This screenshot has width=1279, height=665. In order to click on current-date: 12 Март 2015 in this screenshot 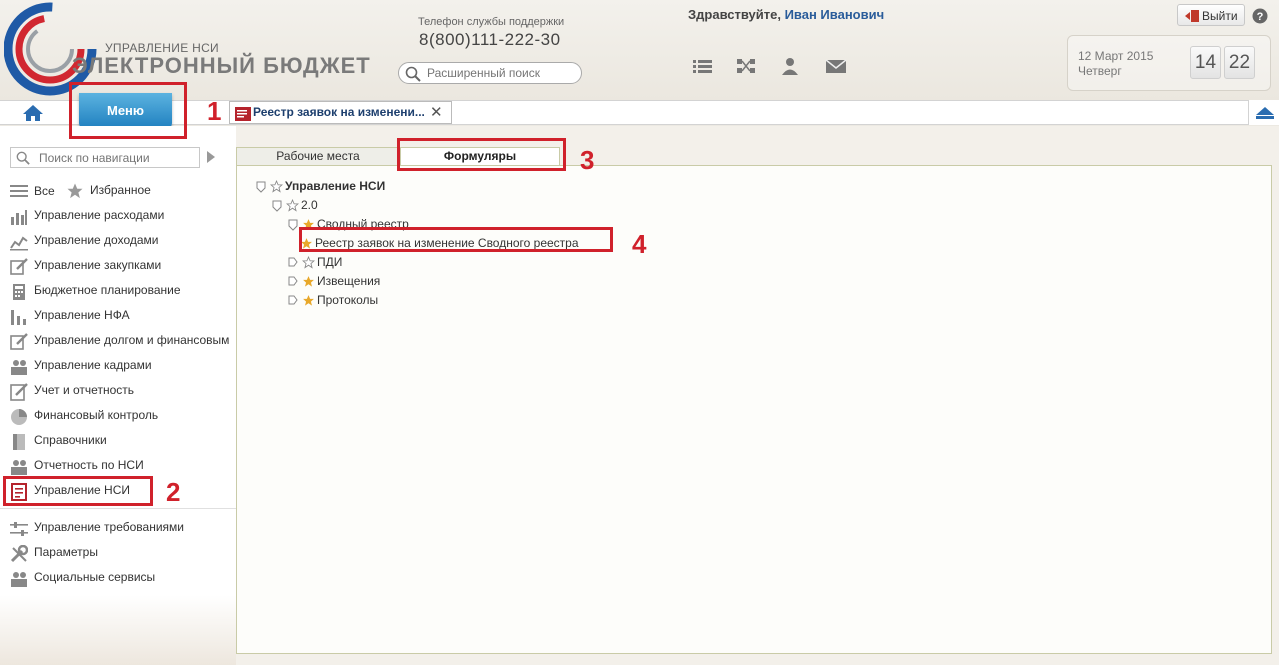, I will do `click(1116, 56)`.